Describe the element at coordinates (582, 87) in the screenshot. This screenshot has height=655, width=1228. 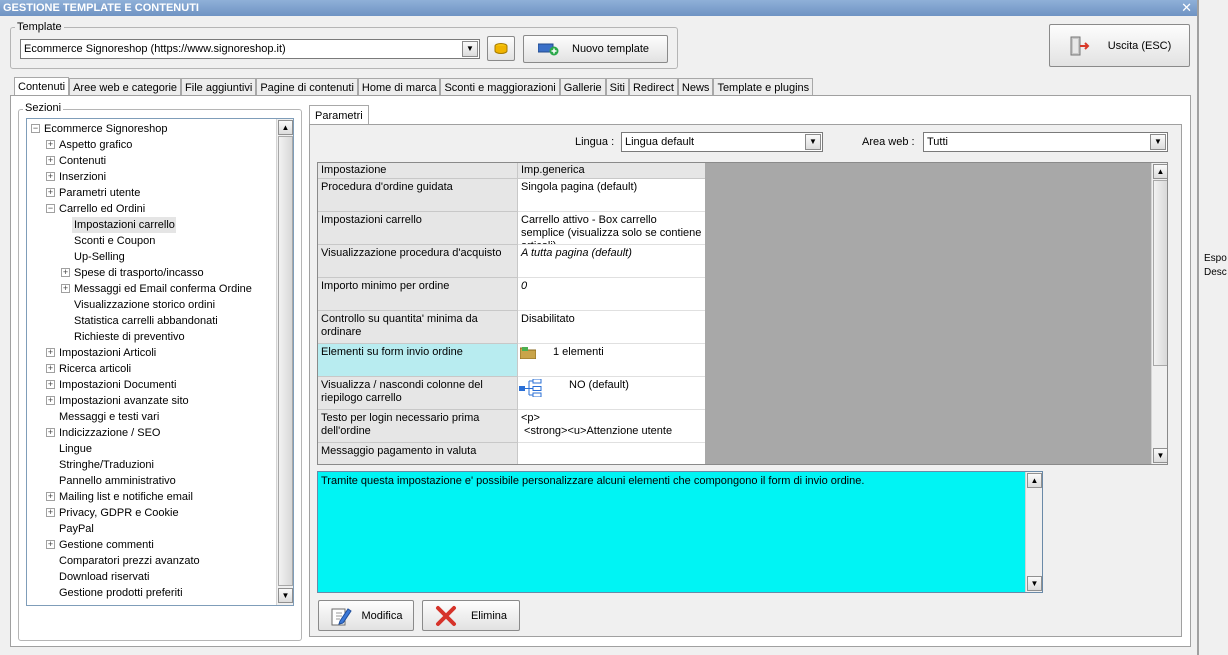
I see `tab-gallerie: Gallerie` at that location.